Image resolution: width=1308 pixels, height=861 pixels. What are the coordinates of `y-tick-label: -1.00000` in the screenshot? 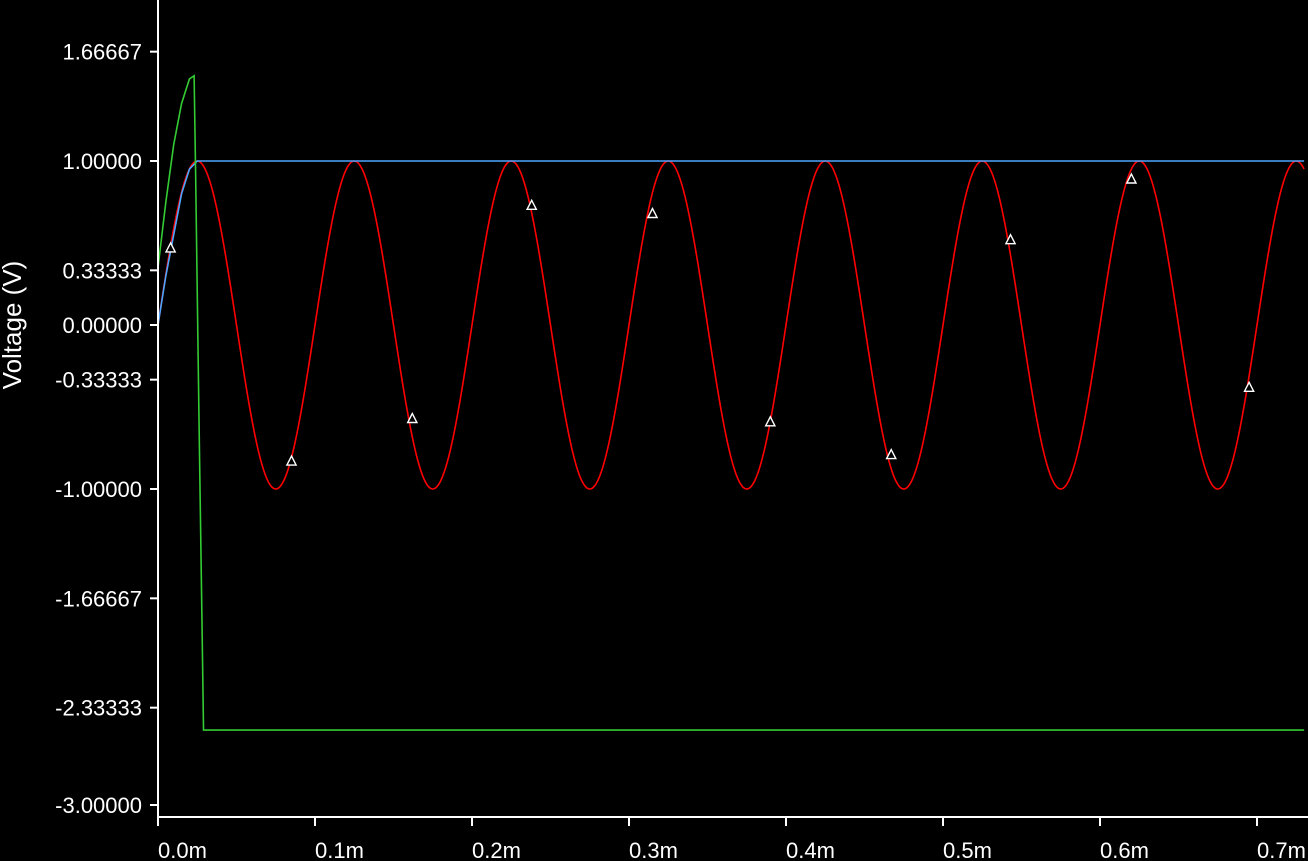 It's located at (98, 489).